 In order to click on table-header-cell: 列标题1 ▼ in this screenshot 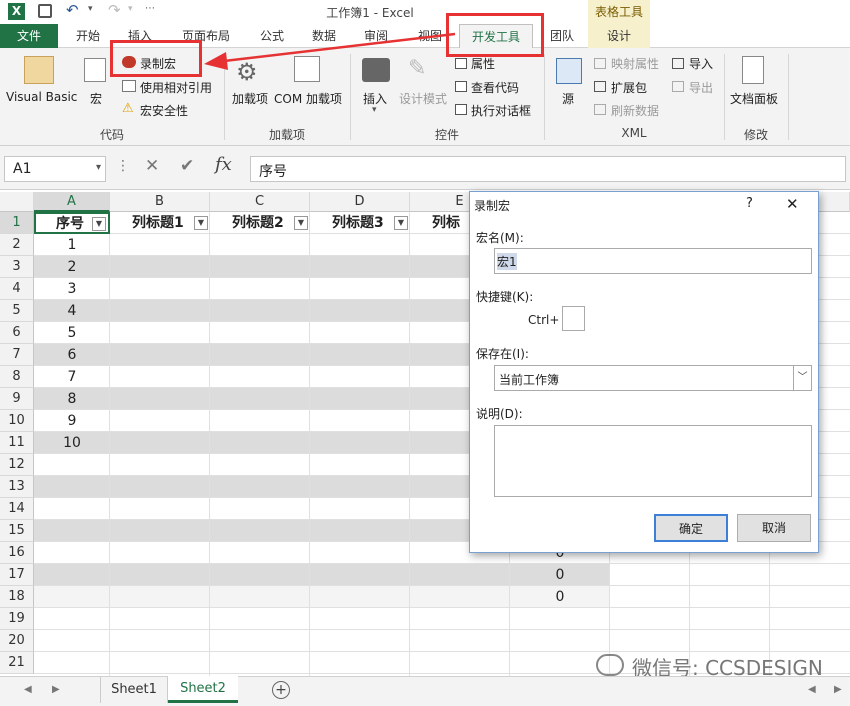, I will do `click(160, 223)`.